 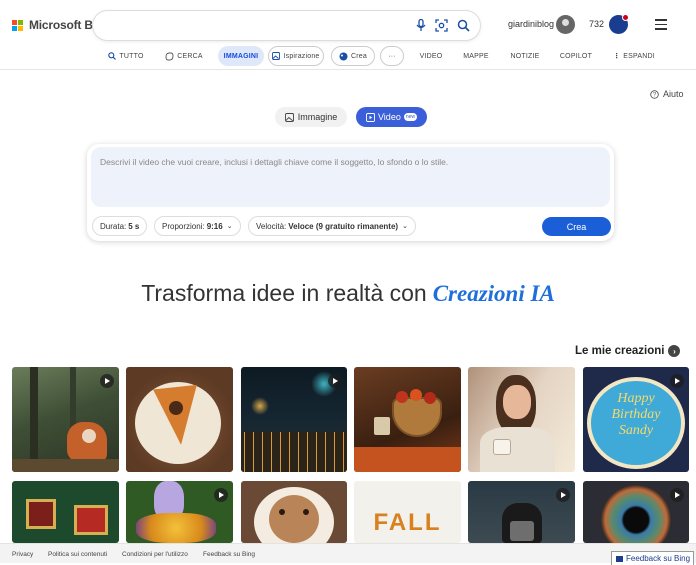 I want to click on tab-crea: Crea, so click(x=353, y=56).